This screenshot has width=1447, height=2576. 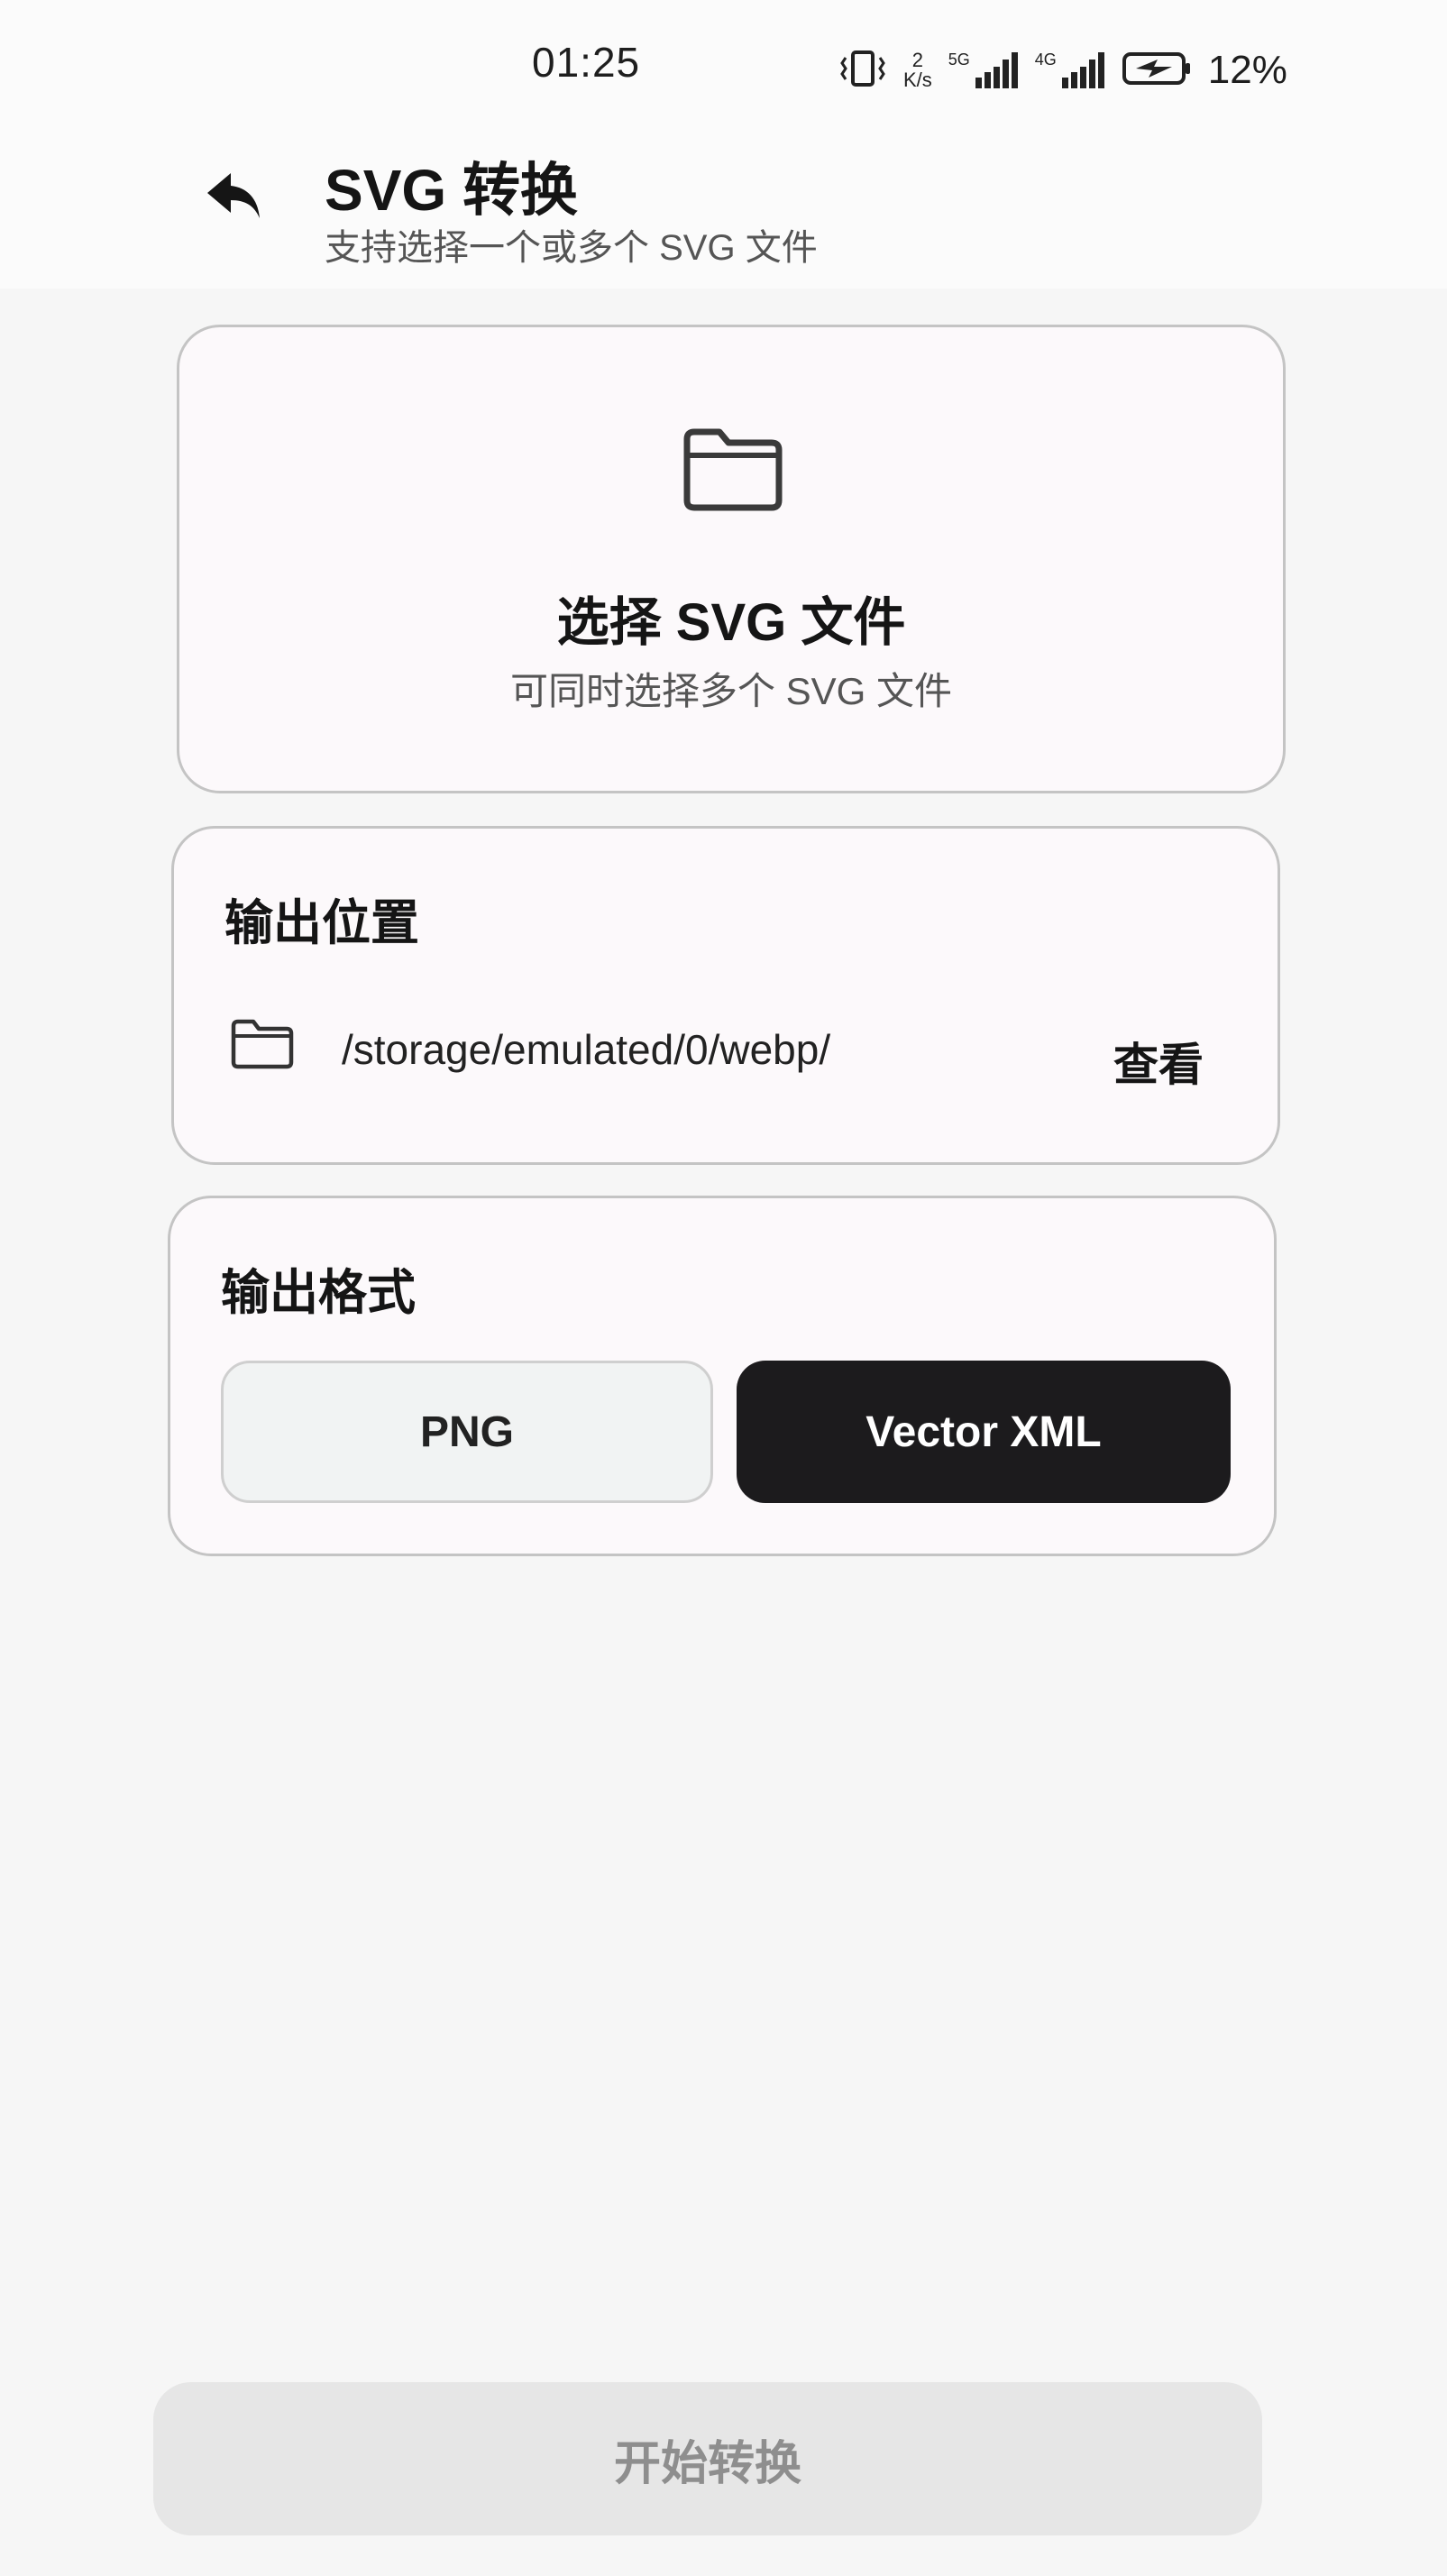 I want to click on output-path: /storage/emulated/0/webp/, so click(x=586, y=1049).